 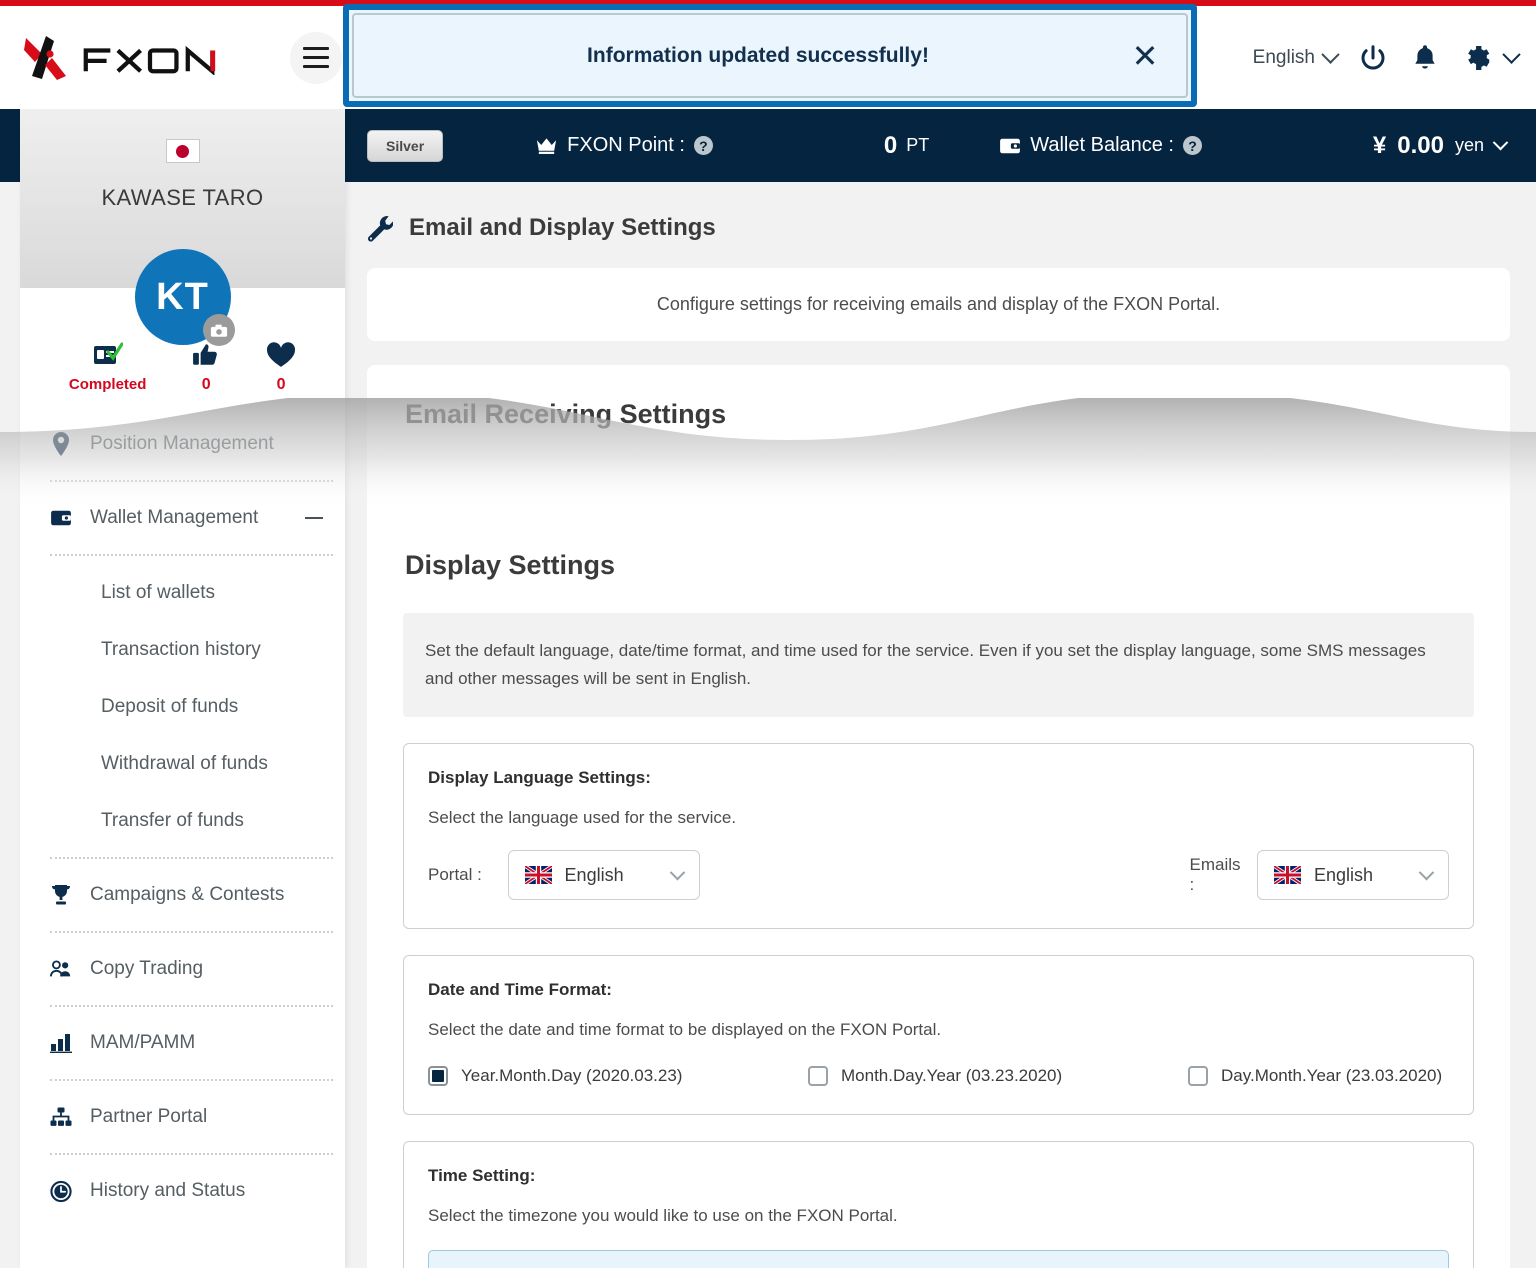 What do you see at coordinates (135, 58) in the screenshot?
I see `fxon-logo` at bounding box center [135, 58].